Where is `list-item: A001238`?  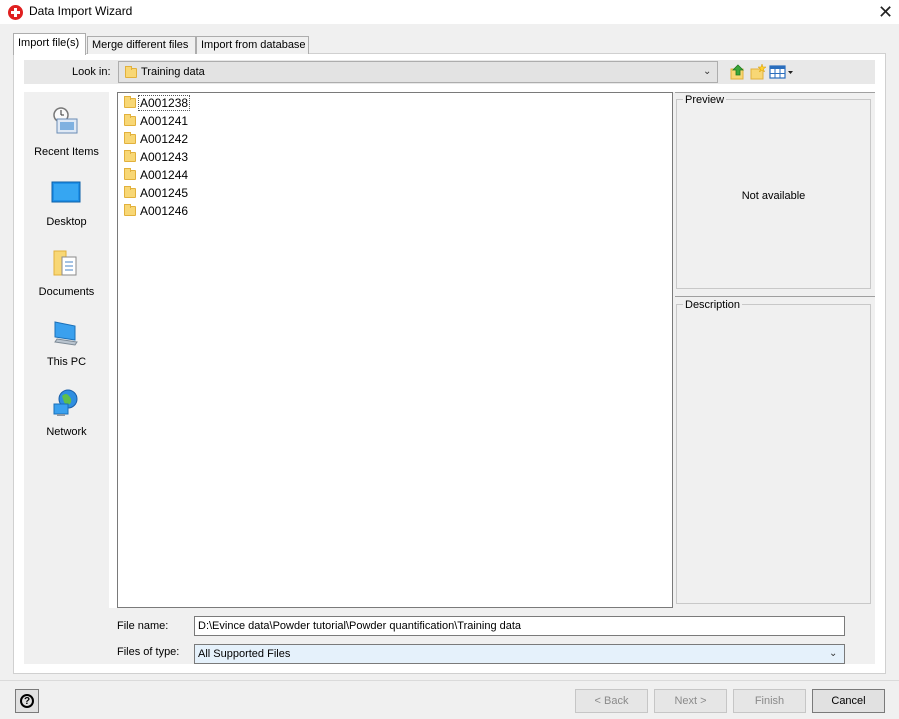 list-item: A001238 is located at coordinates (220, 103).